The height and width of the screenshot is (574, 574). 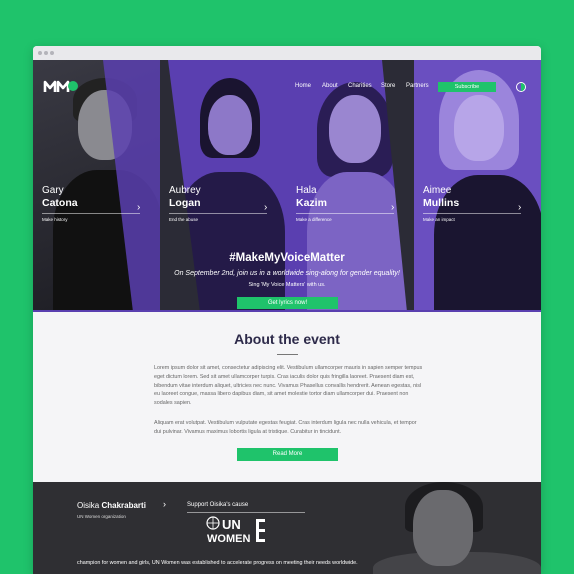 What do you see at coordinates (60, 203) in the screenshot?
I see `person-last-name: Catona` at bounding box center [60, 203].